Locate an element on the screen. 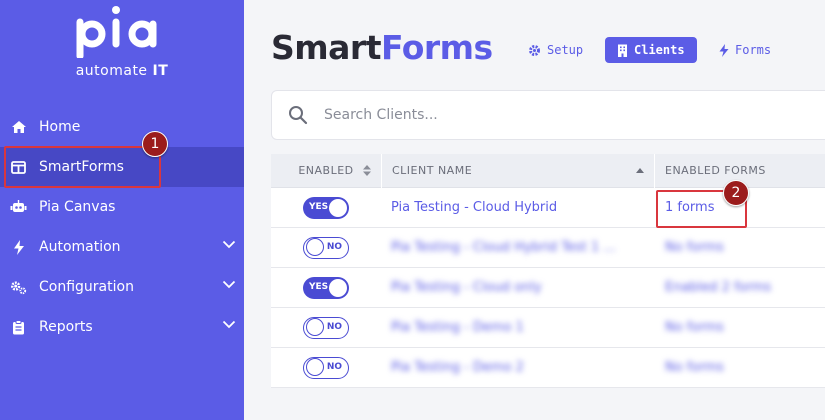 The height and width of the screenshot is (420, 825). enabled-forms-link: Enabled 2 forms is located at coordinates (740, 287).